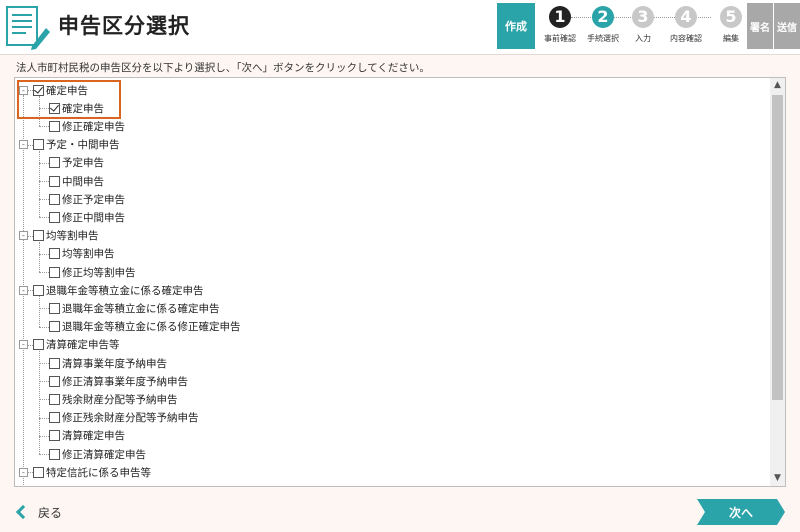 This screenshot has height=532, width=800. I want to click on tree-item-parent: 予定・中間申告, so click(76, 145).